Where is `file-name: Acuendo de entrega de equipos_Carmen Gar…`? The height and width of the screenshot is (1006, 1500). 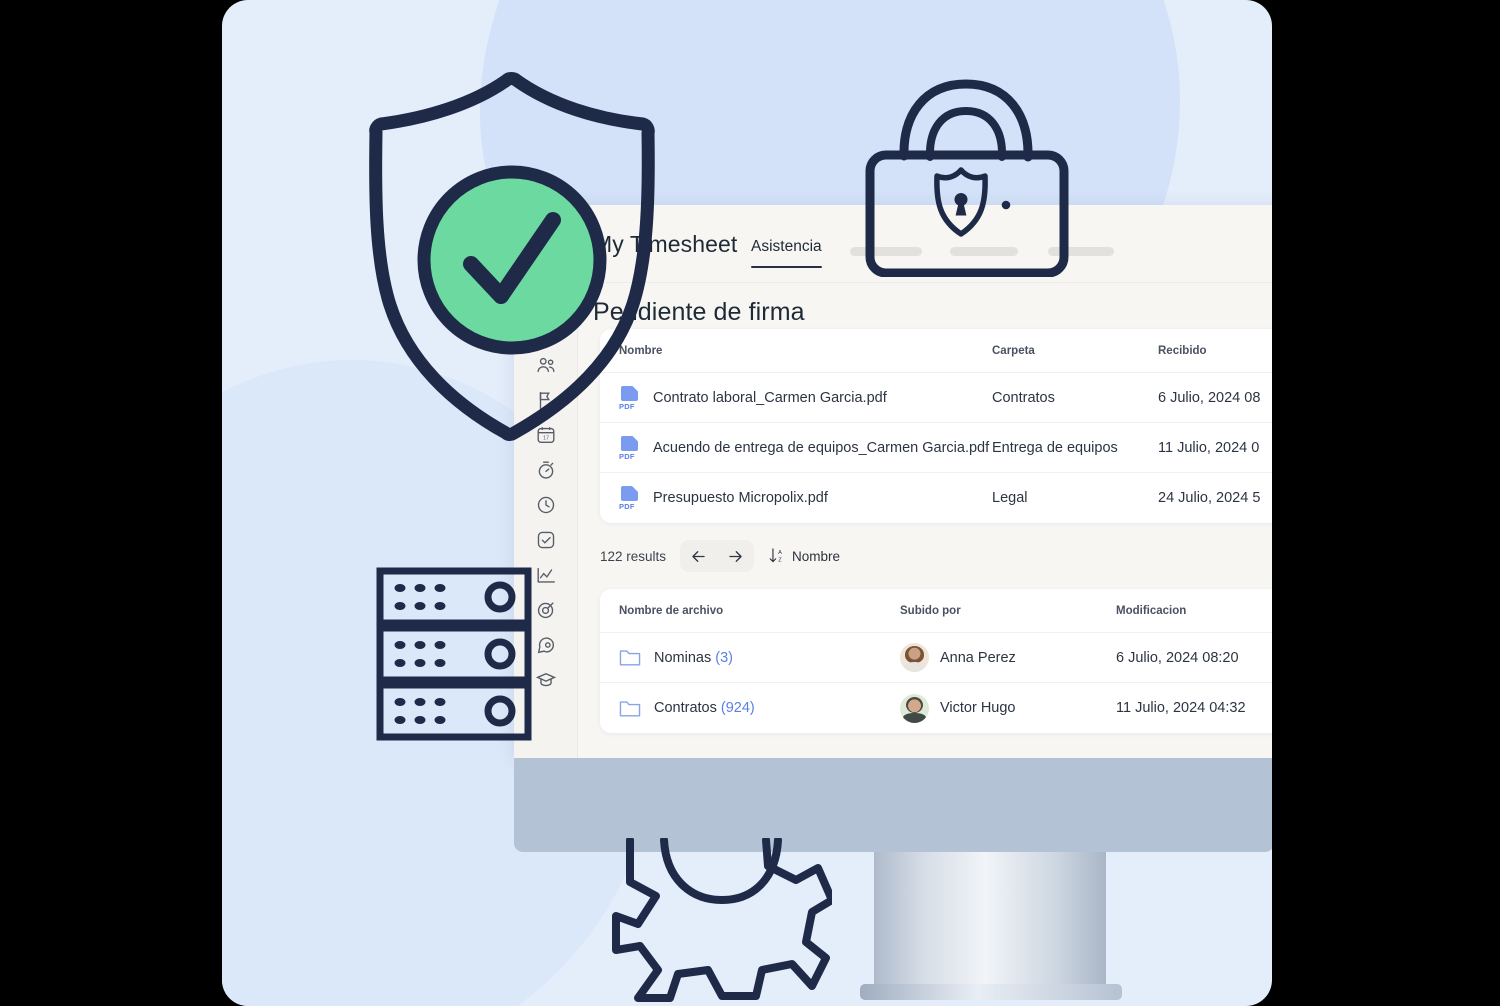
file-name: Acuendo de entrega de equipos_Carmen Gar… is located at coordinates (821, 447).